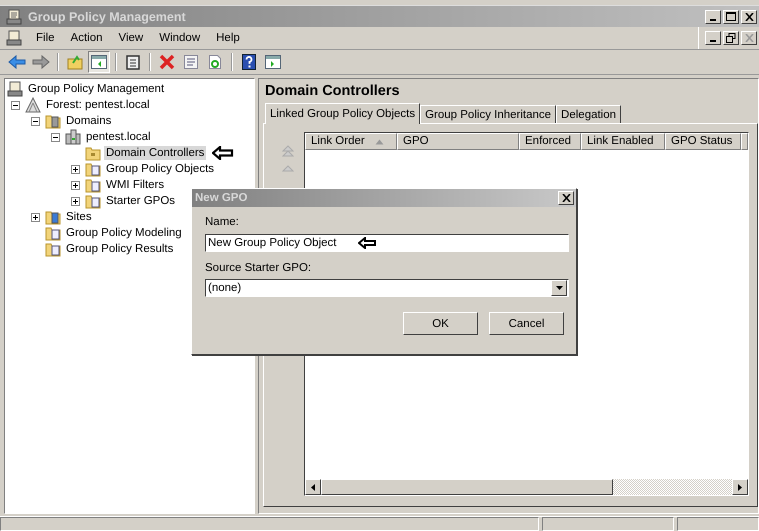 The width and height of the screenshot is (759, 531). I want to click on field-label: Source Starter GPO:, so click(258, 269).